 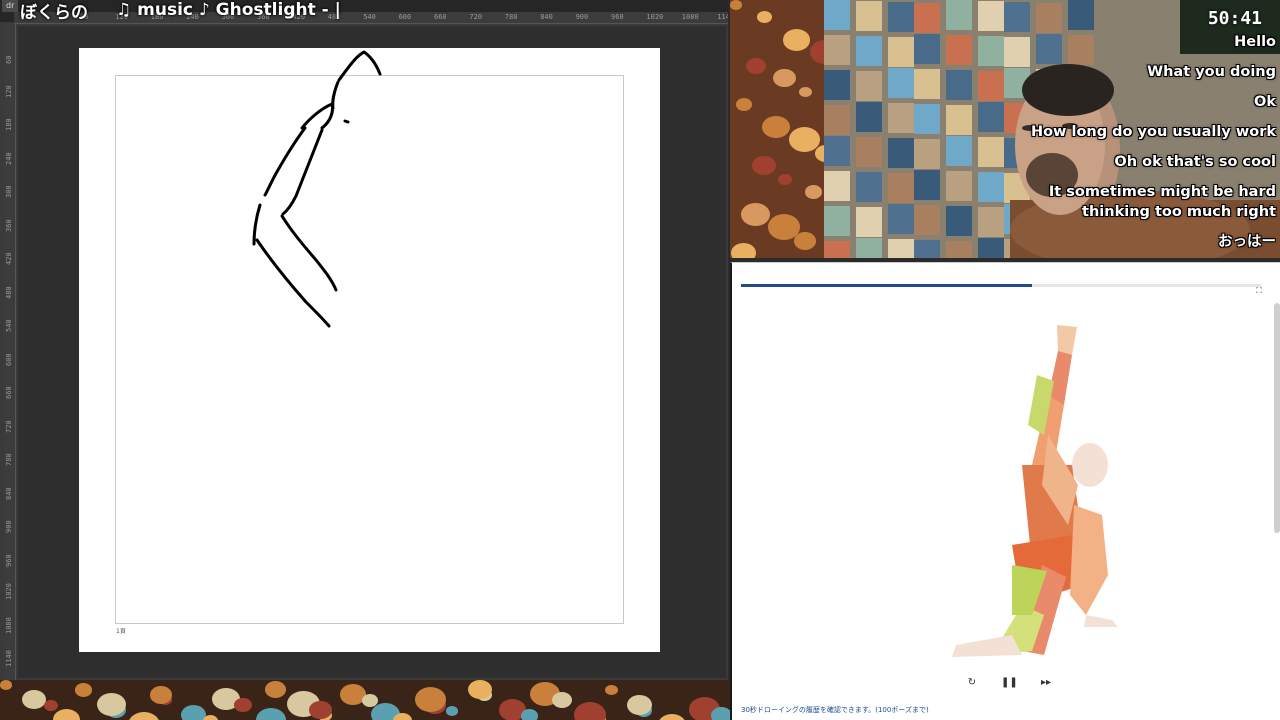 I want to click on overlay-title: ぼくらの, so click(x=54, y=13).